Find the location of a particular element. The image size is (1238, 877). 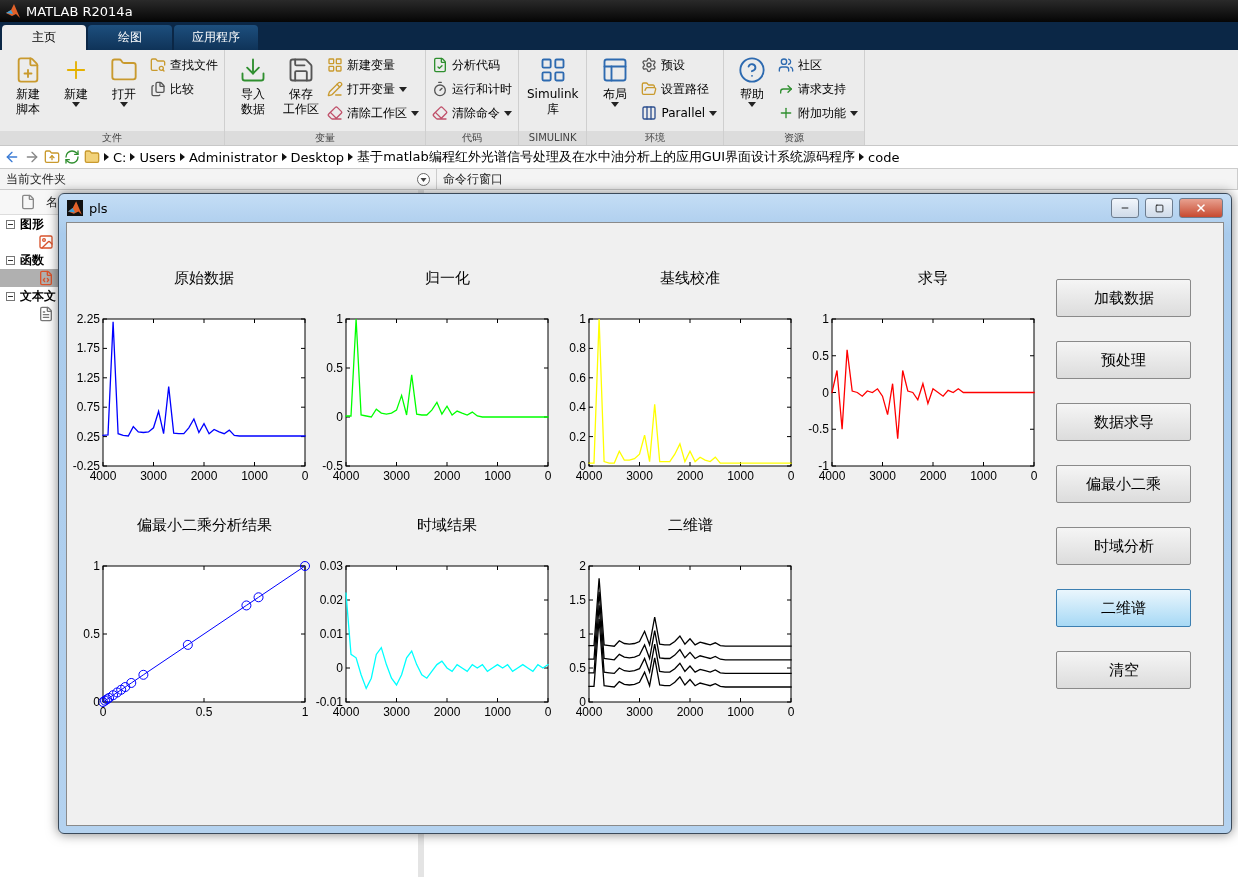

toolstrip-button: 打开 is located at coordinates (124, 92).